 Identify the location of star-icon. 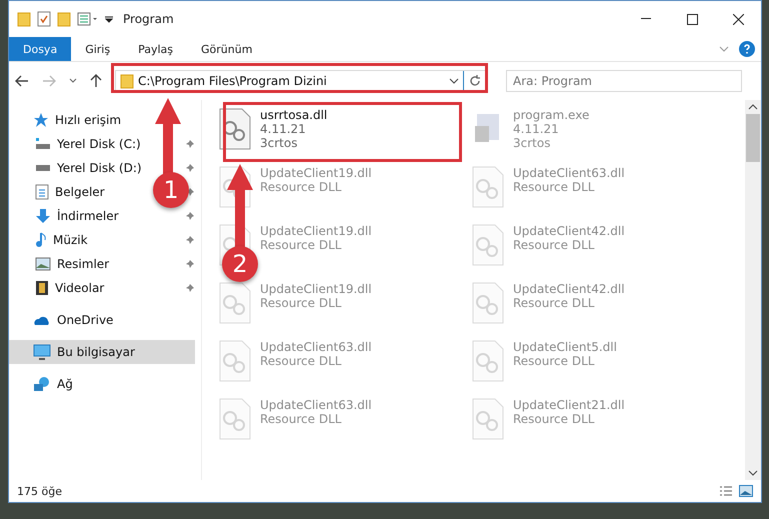
(41, 120).